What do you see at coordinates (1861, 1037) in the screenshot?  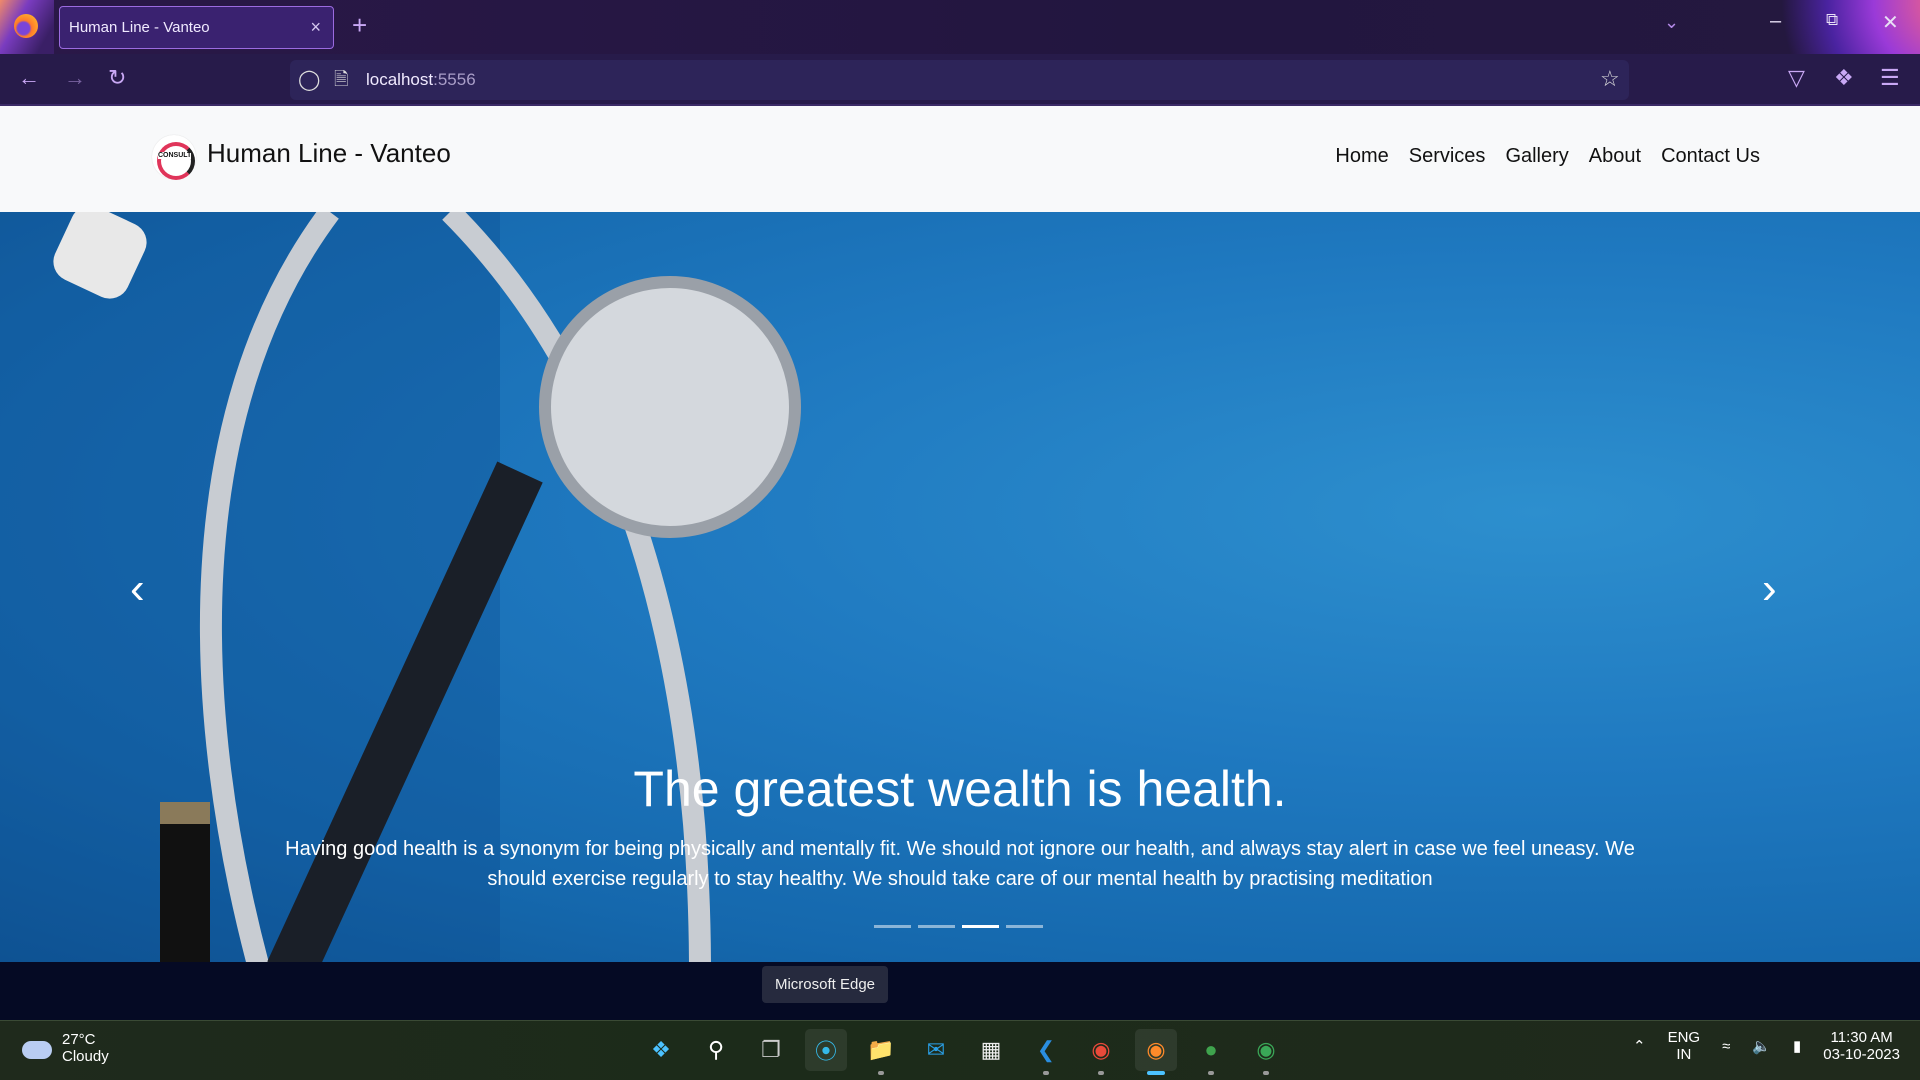 I see `time: 11:30 AM` at bounding box center [1861, 1037].